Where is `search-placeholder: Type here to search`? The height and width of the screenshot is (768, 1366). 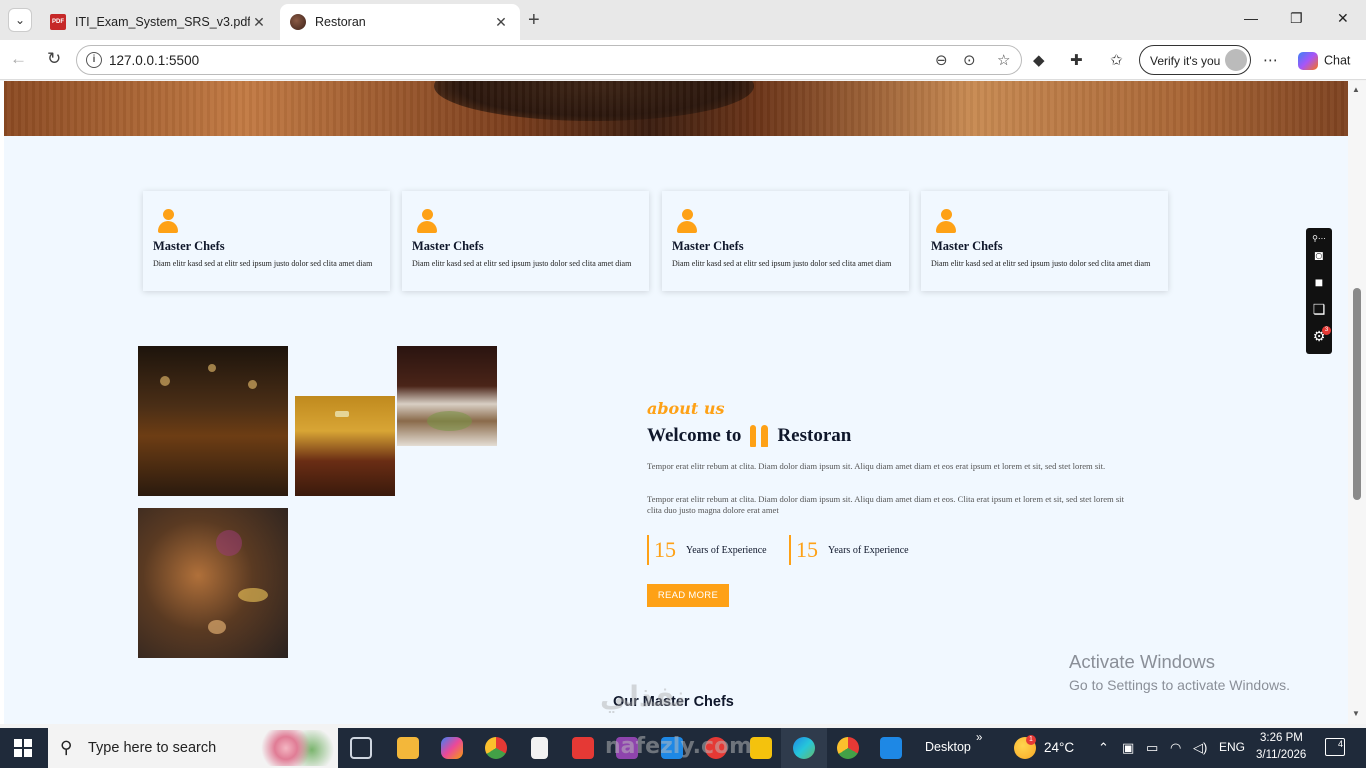
search-placeholder: Type here to search is located at coordinates (152, 748).